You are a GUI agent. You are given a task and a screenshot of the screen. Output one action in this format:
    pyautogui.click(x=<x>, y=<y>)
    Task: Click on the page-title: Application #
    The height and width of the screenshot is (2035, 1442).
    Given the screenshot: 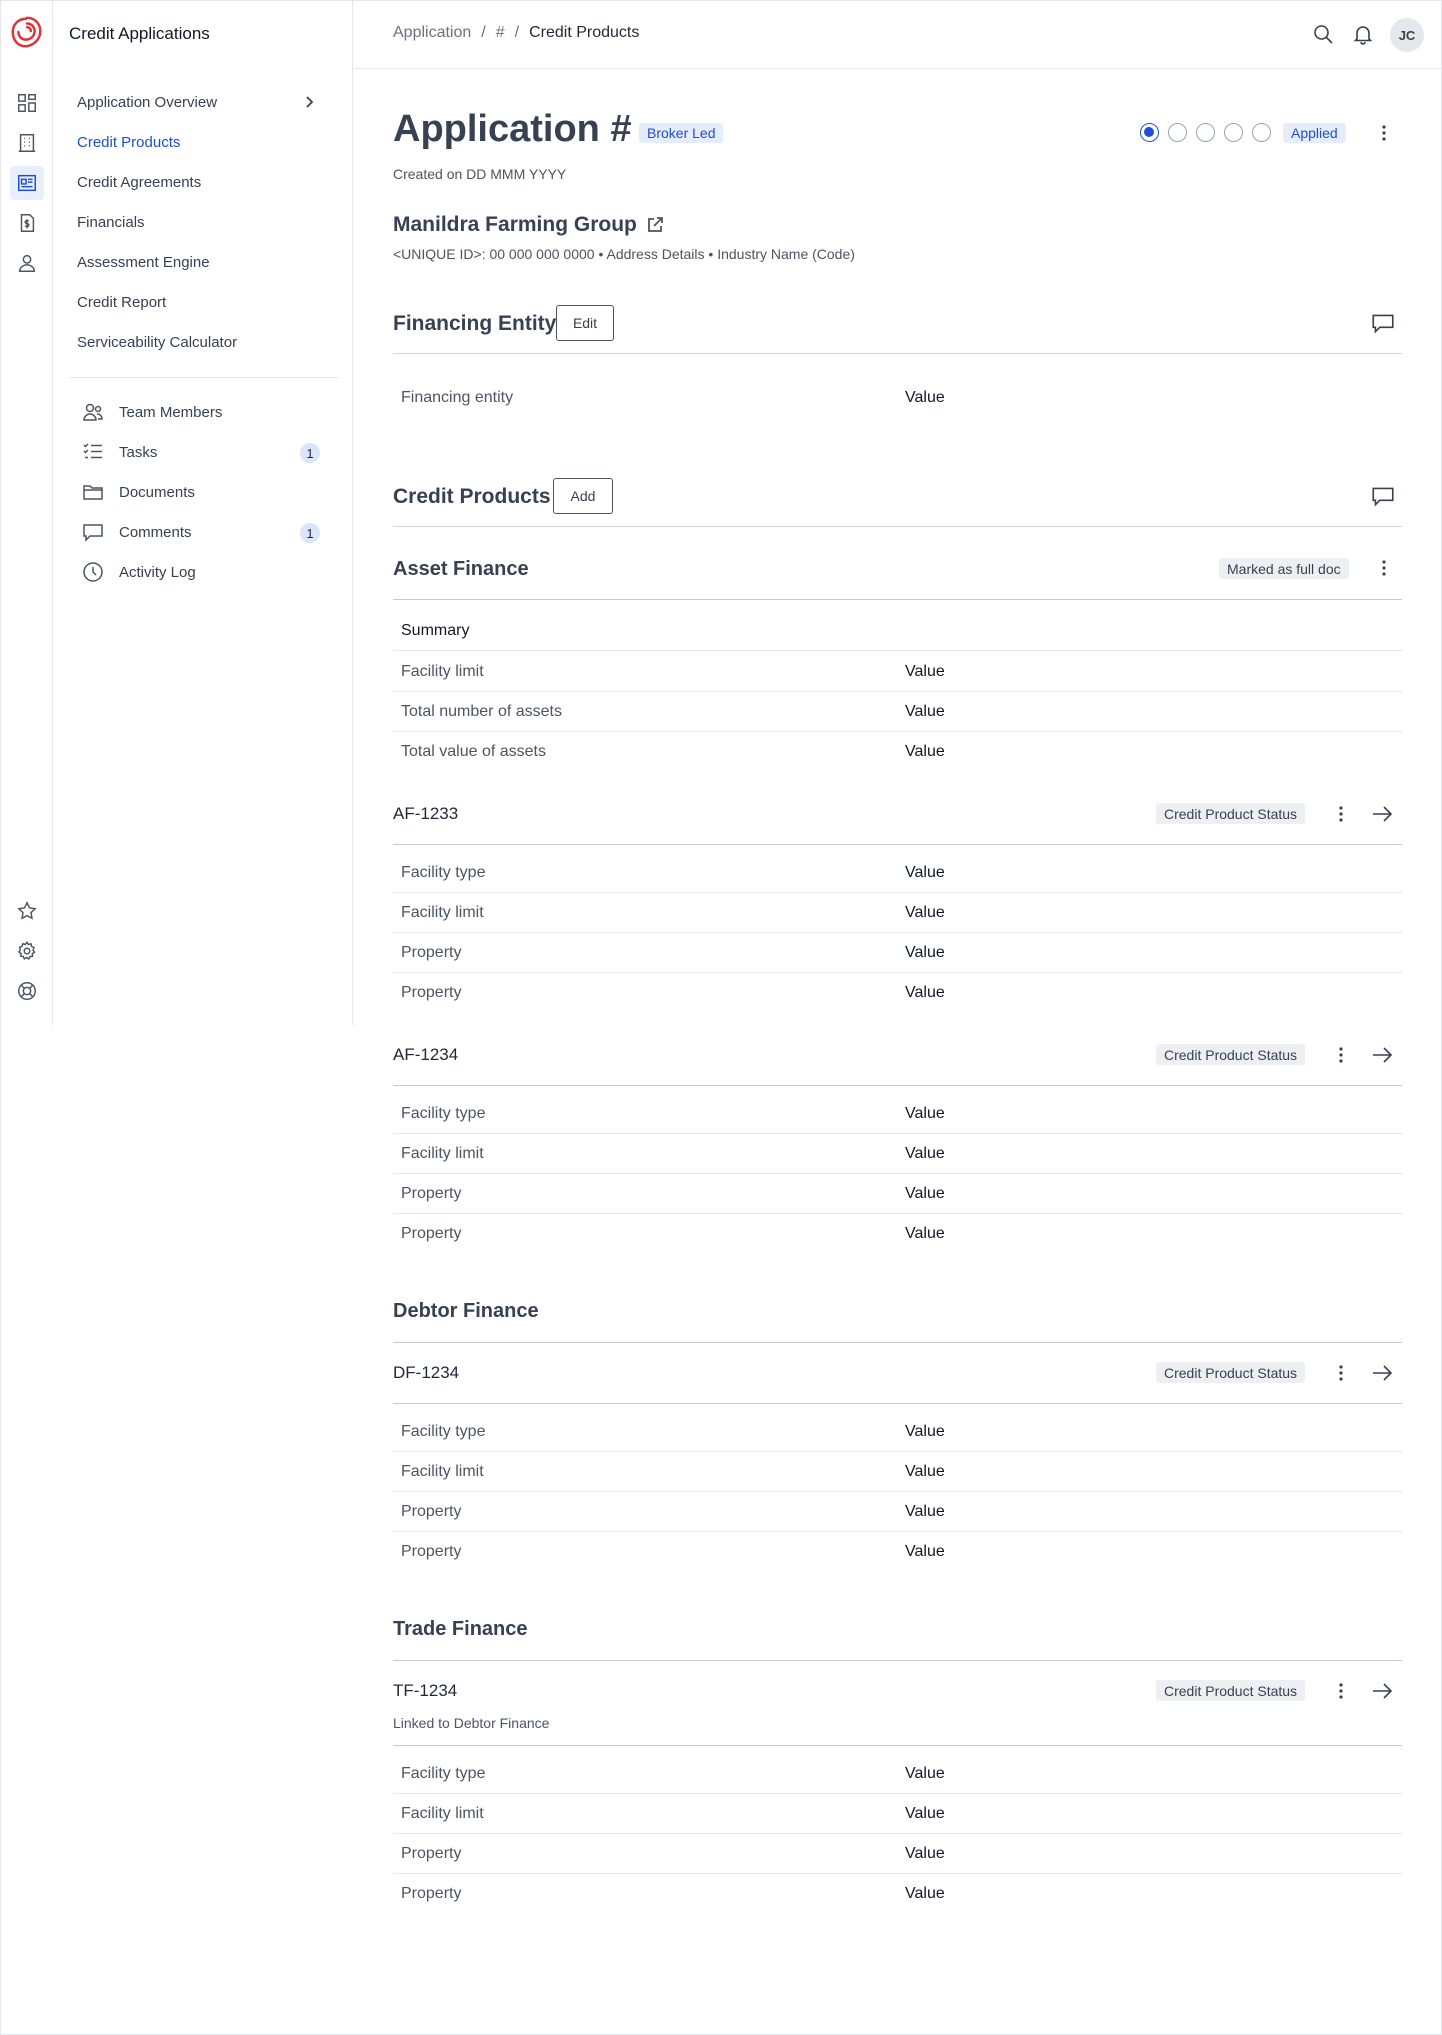 What is the action you would take?
    pyautogui.click(x=512, y=129)
    